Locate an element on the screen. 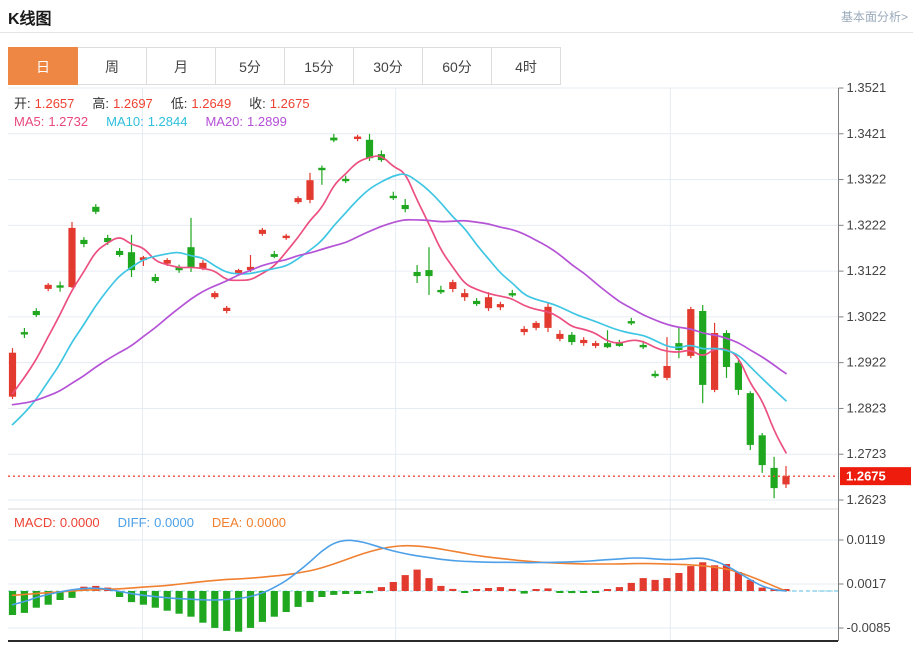 This screenshot has height=645, width=913. diff-label: DIFF: is located at coordinates (134, 522).